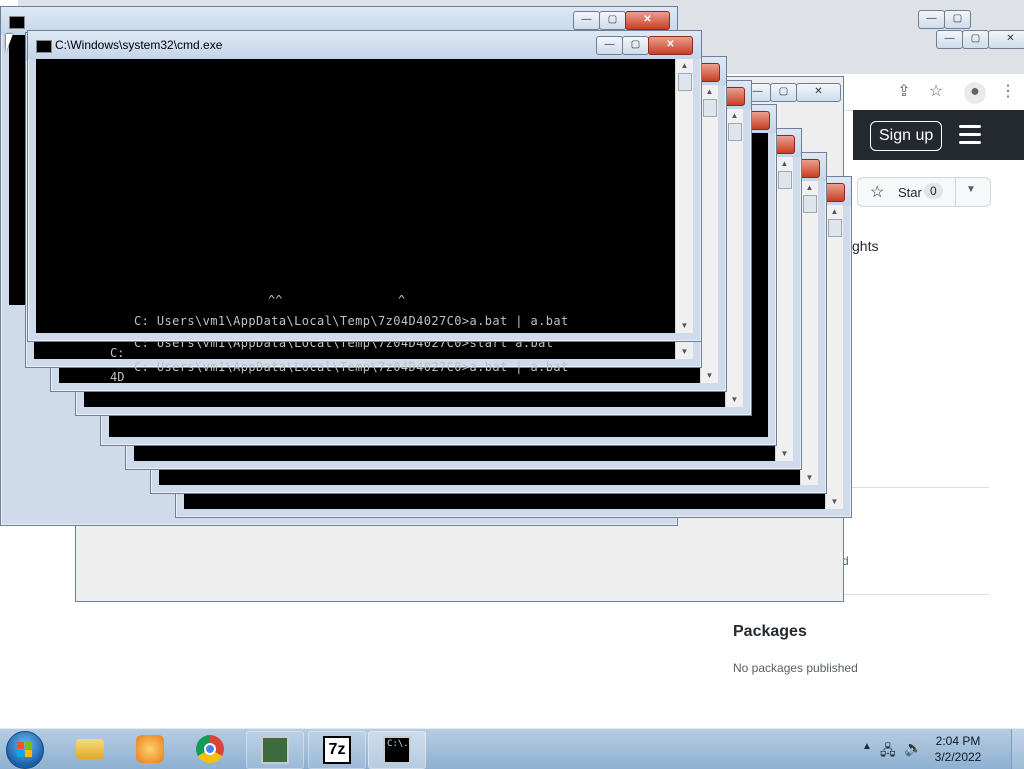 This screenshot has width=1024, height=769. What do you see at coordinates (913, 748) in the screenshot?
I see `volume-icon: 🔊` at bounding box center [913, 748].